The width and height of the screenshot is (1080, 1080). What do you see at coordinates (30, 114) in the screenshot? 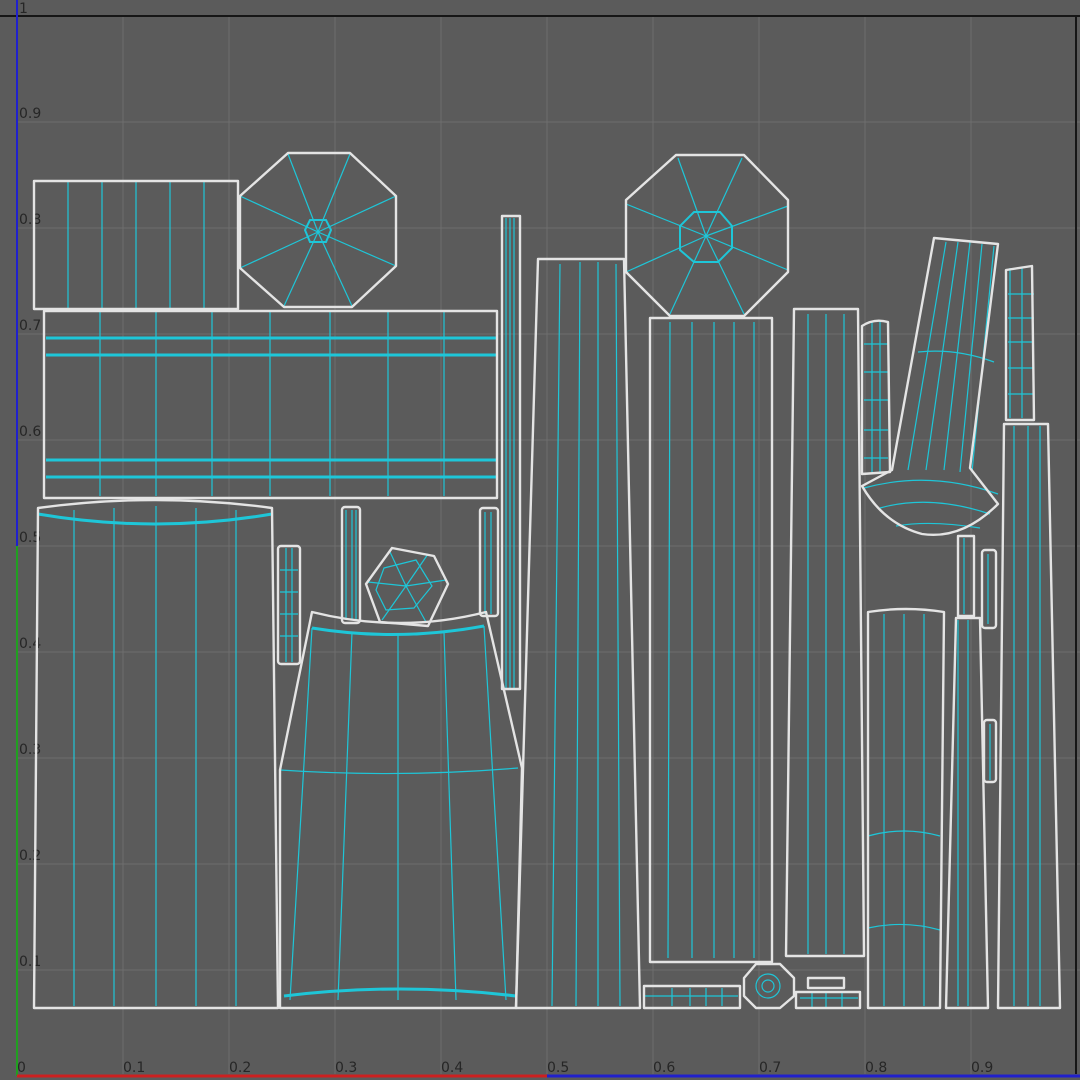
I see `v-tick-label: 0.9` at bounding box center [30, 114].